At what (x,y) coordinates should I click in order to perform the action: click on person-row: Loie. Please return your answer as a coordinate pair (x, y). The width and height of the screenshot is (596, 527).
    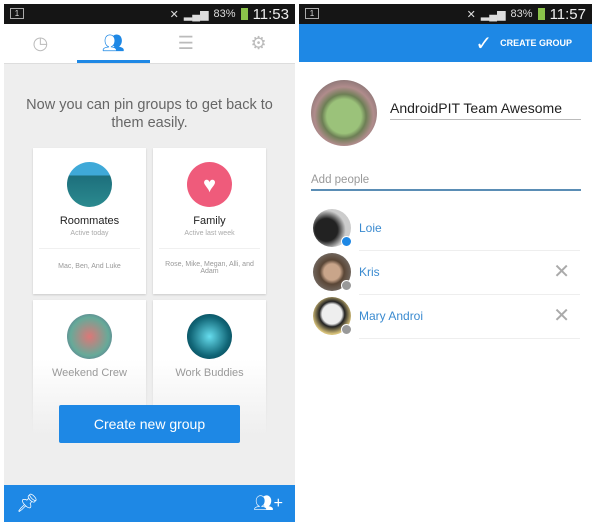
    Looking at the image, I should click on (445, 231).